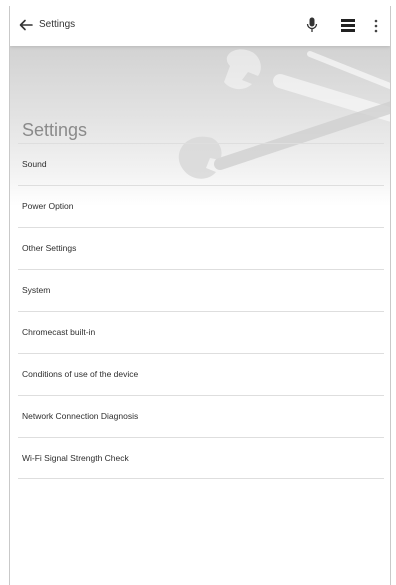 This screenshot has height=585, width=396. I want to click on app-bar: Settings, so click(200, 26).